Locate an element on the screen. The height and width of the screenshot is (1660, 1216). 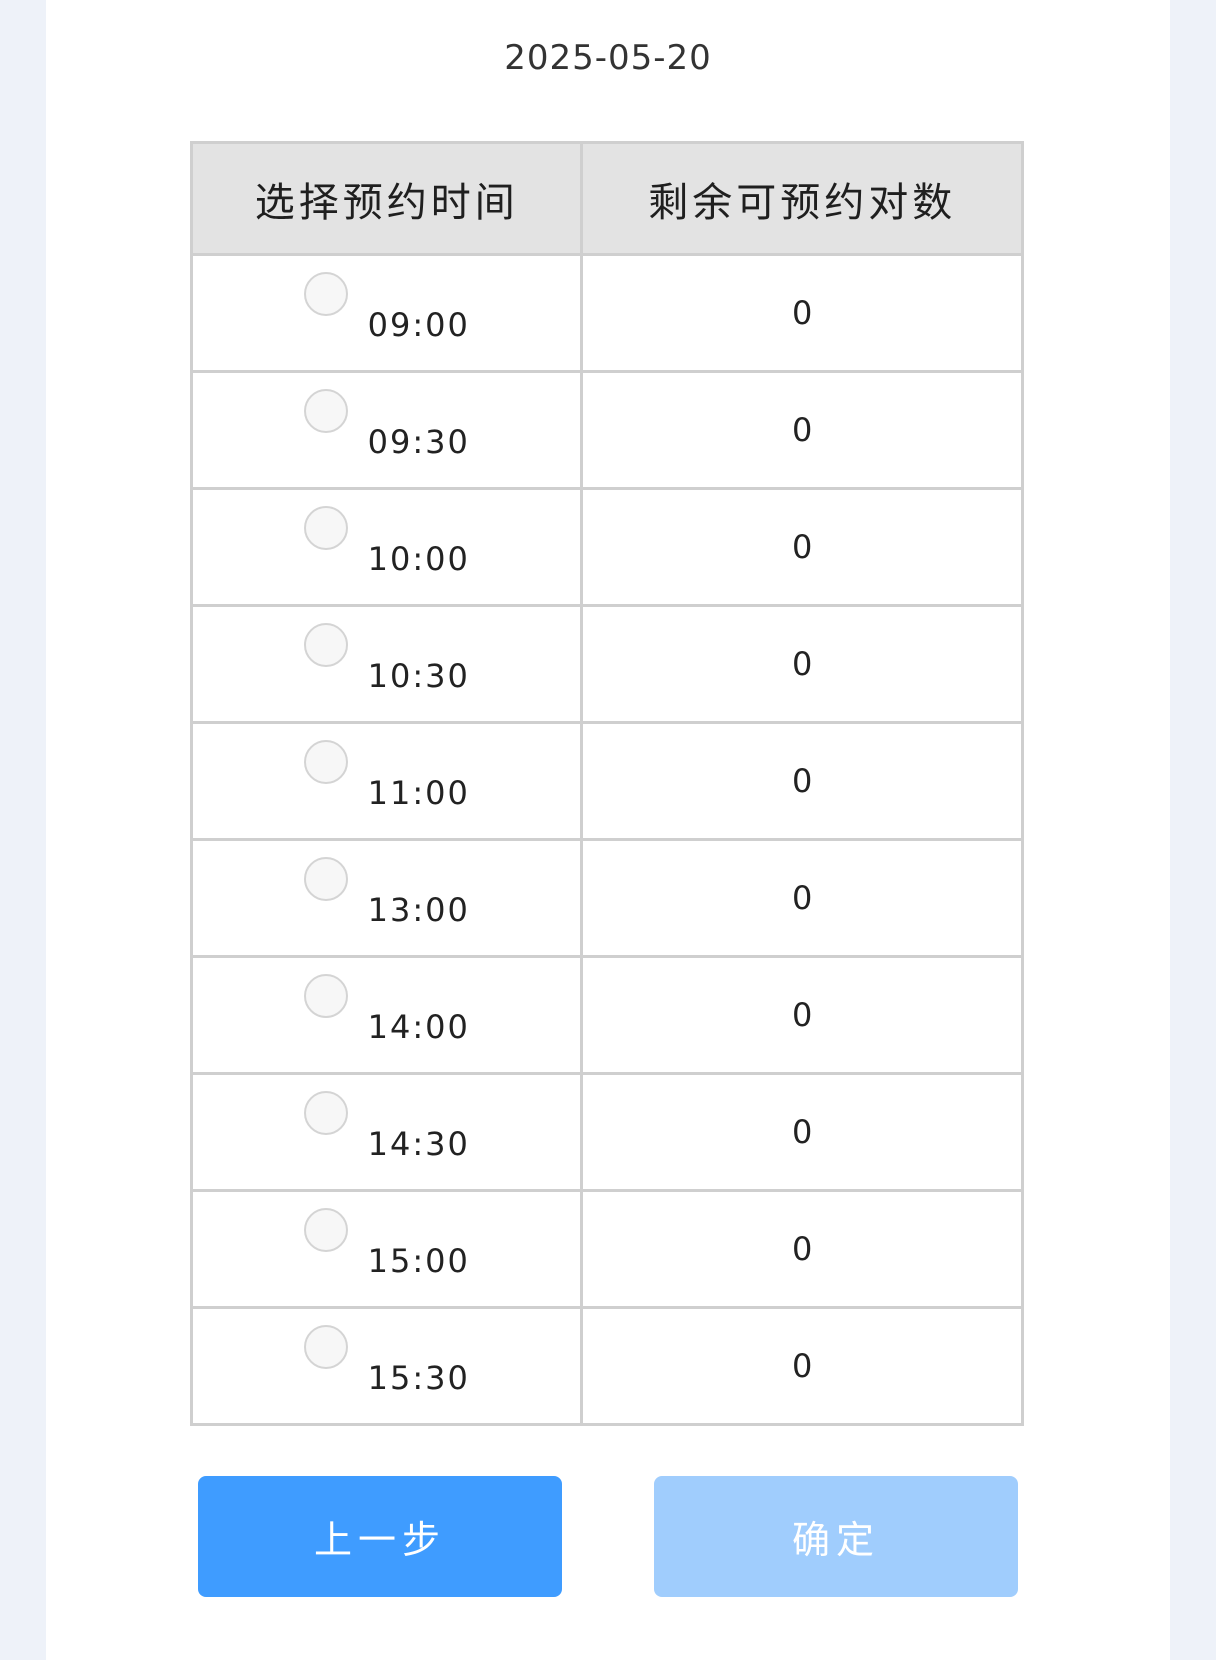
time-option: 11:00 is located at coordinates (386, 778).